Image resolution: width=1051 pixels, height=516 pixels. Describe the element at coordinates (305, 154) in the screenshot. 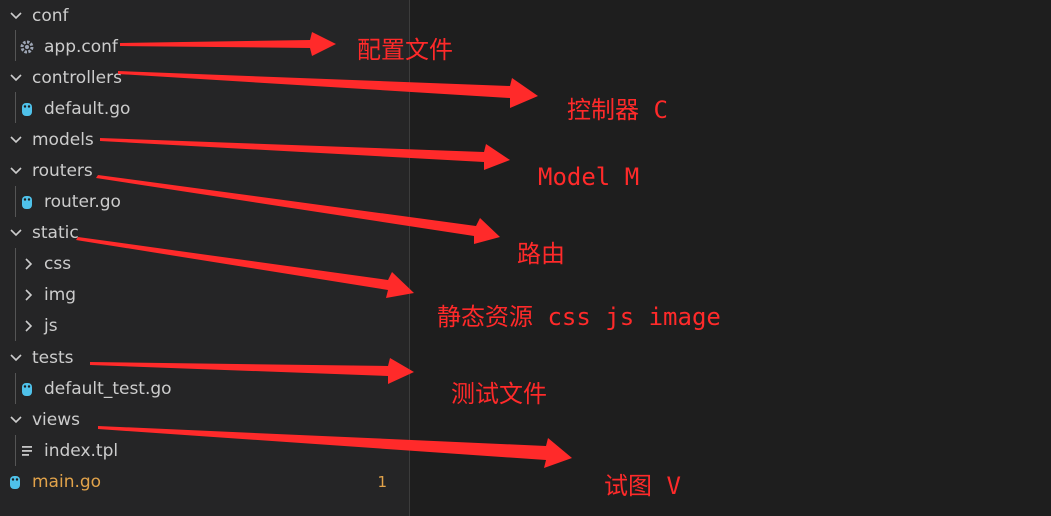

I see `arrow-models` at that location.